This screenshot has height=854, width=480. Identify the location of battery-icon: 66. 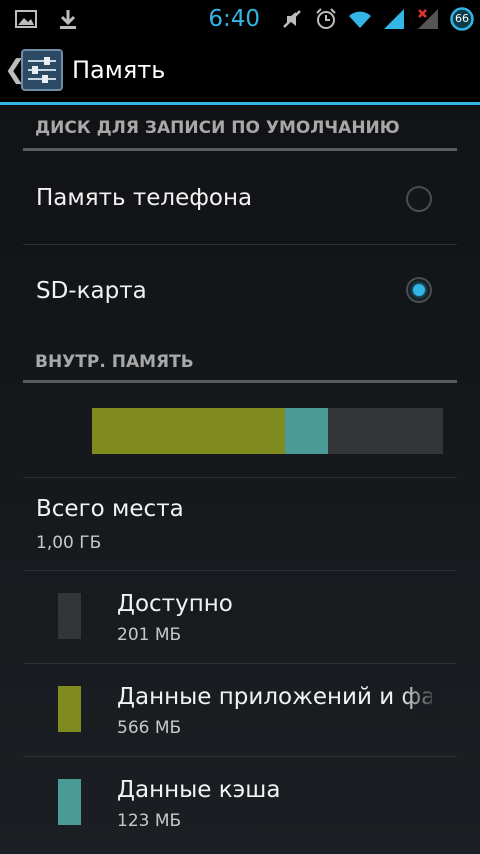
(462, 19).